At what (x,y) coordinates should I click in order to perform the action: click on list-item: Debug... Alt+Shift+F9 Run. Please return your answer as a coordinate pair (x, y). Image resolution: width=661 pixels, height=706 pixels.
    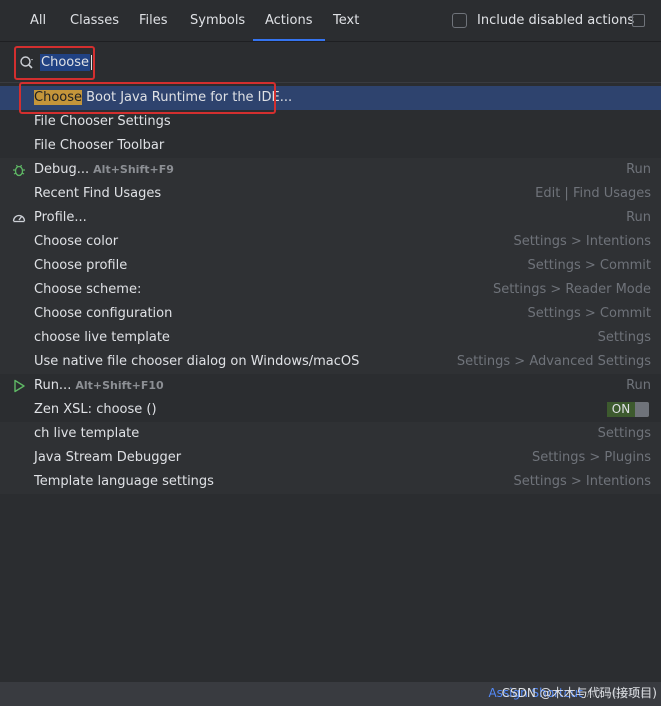
    Looking at the image, I should click on (330, 170).